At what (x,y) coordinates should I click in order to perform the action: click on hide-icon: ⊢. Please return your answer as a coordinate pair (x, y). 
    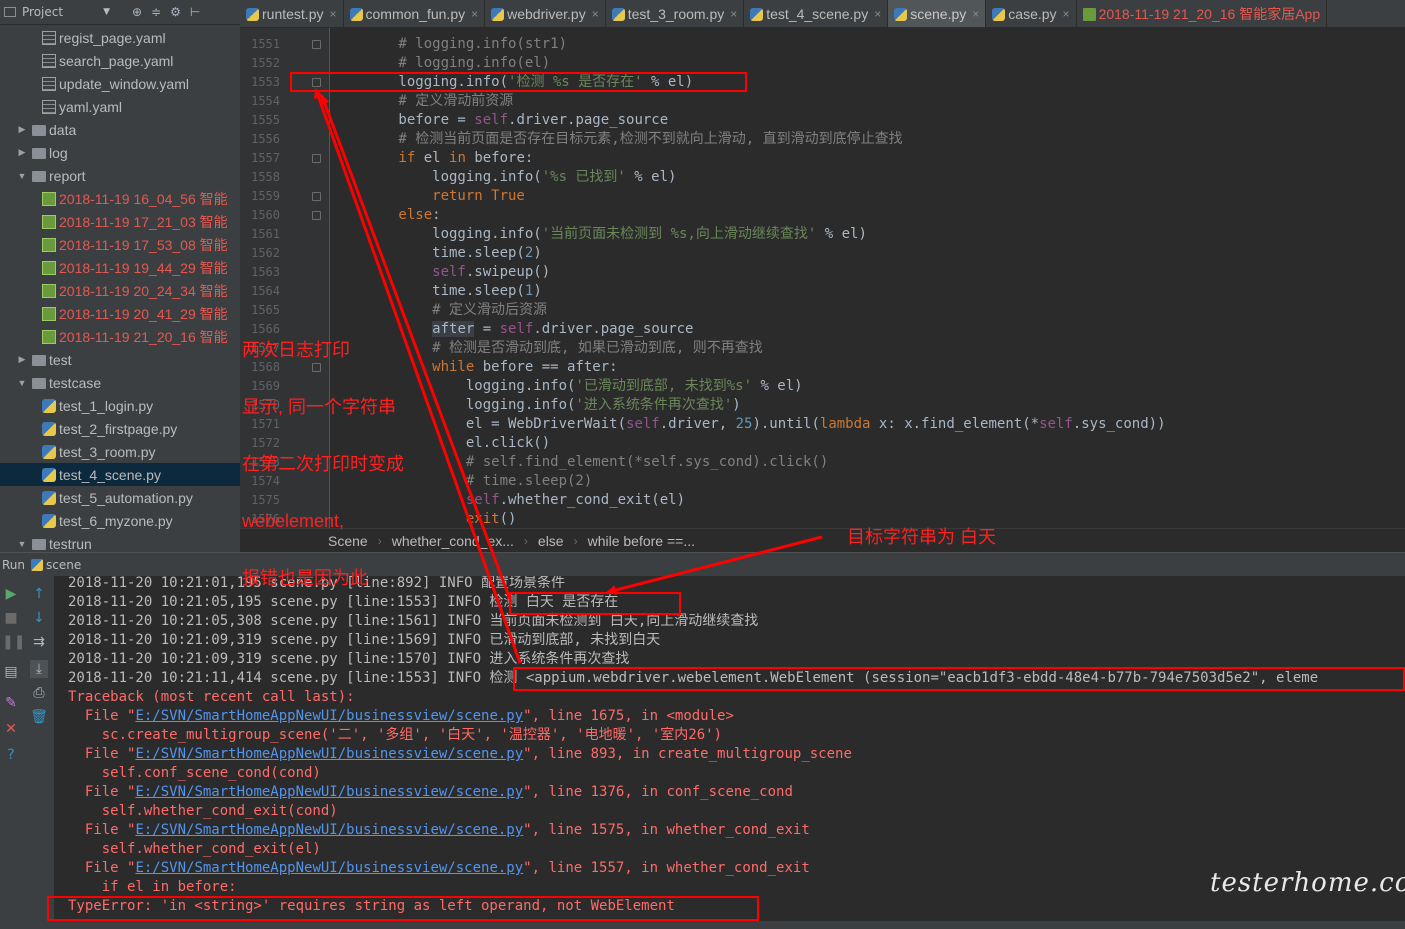
    Looking at the image, I should click on (195, 12).